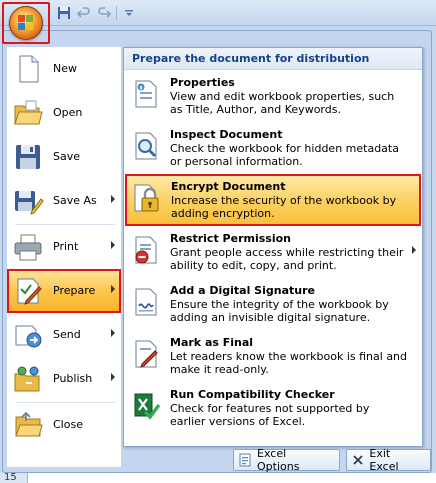 The height and width of the screenshot is (483, 436). I want to click on option-title: Run Compatibility Checker, so click(252, 394).